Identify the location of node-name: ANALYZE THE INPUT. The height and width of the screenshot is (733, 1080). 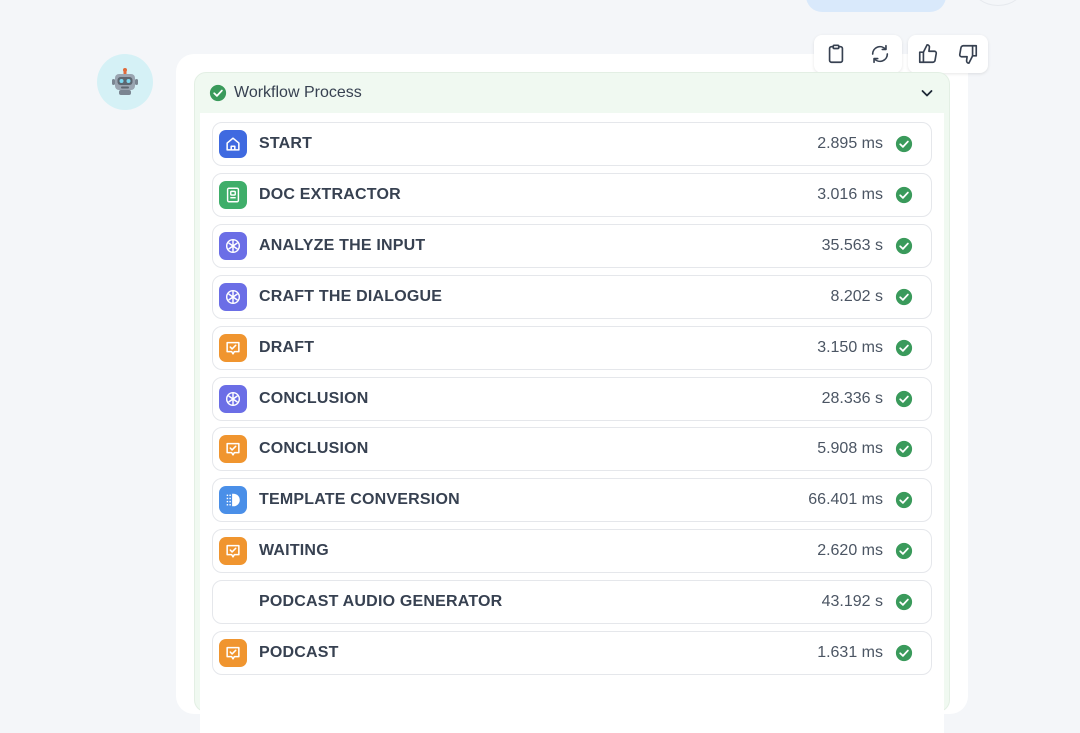
(342, 245).